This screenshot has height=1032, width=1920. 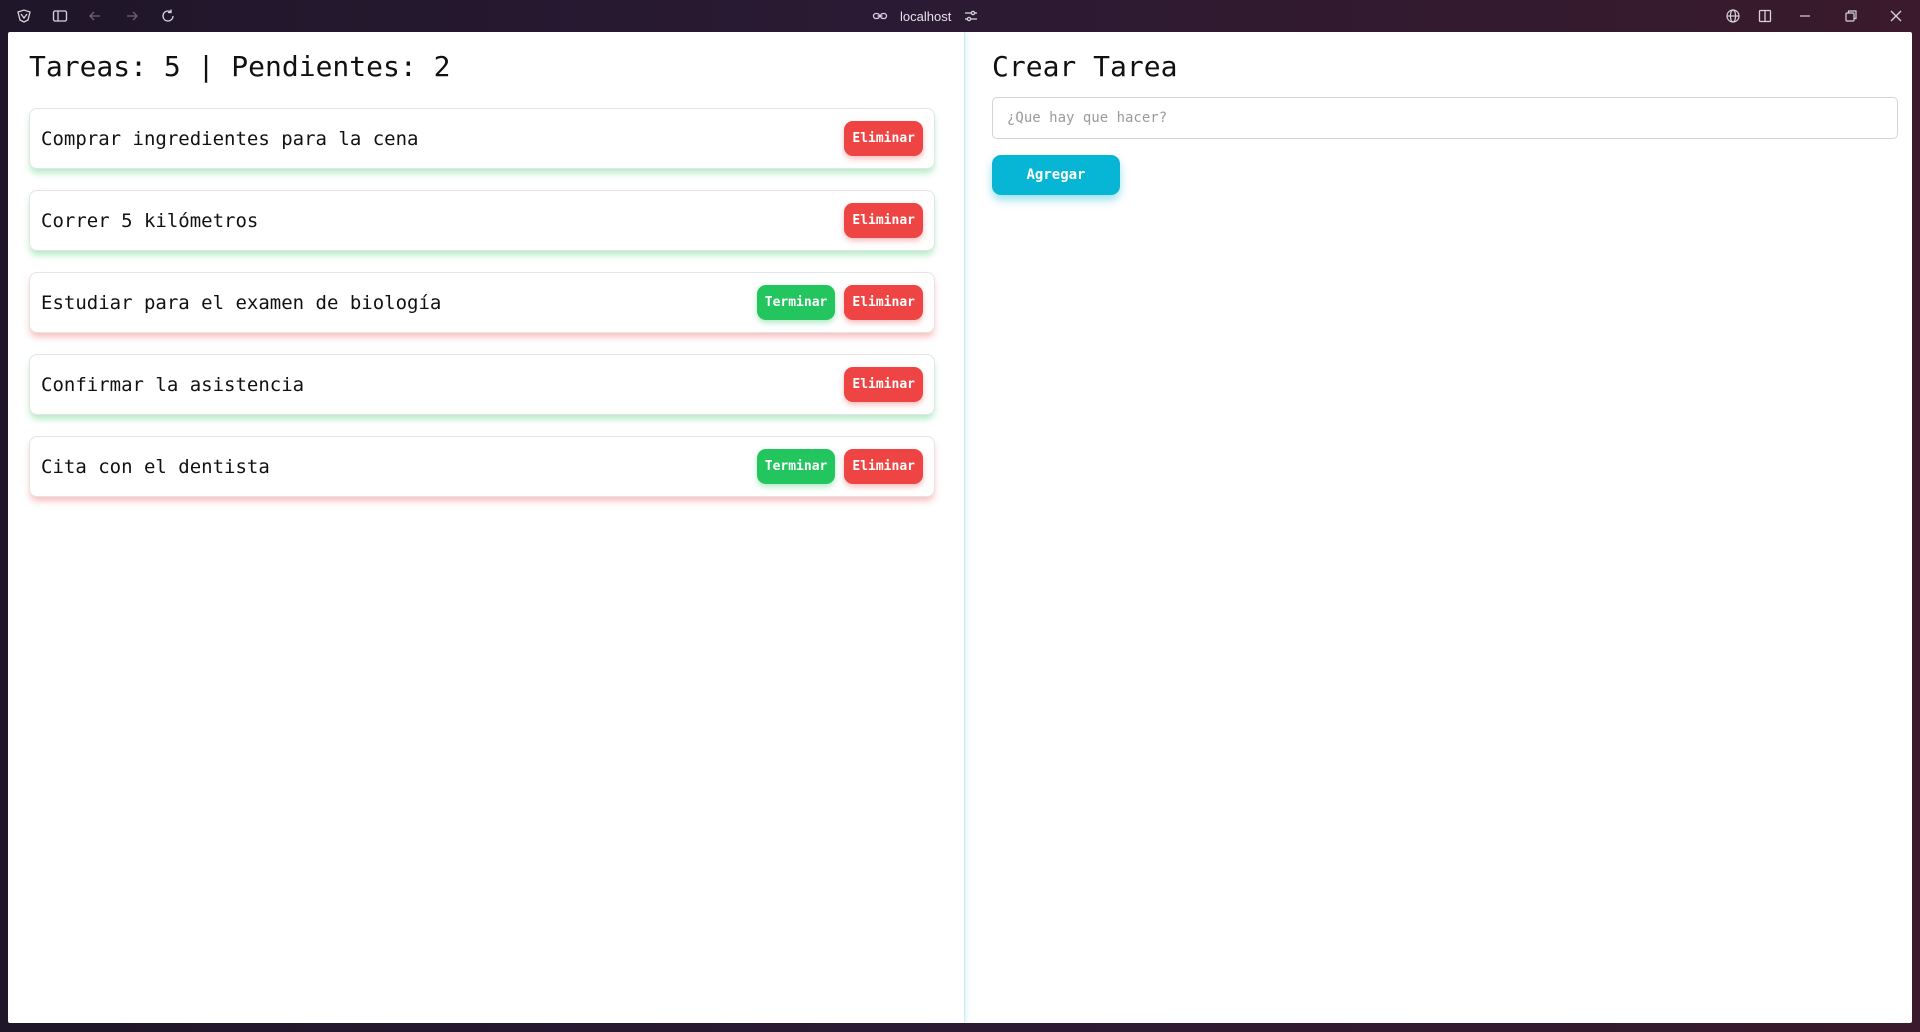 What do you see at coordinates (482, 220) in the screenshot?
I see `task-card: Correr 5 kilómetros Eliminar` at bounding box center [482, 220].